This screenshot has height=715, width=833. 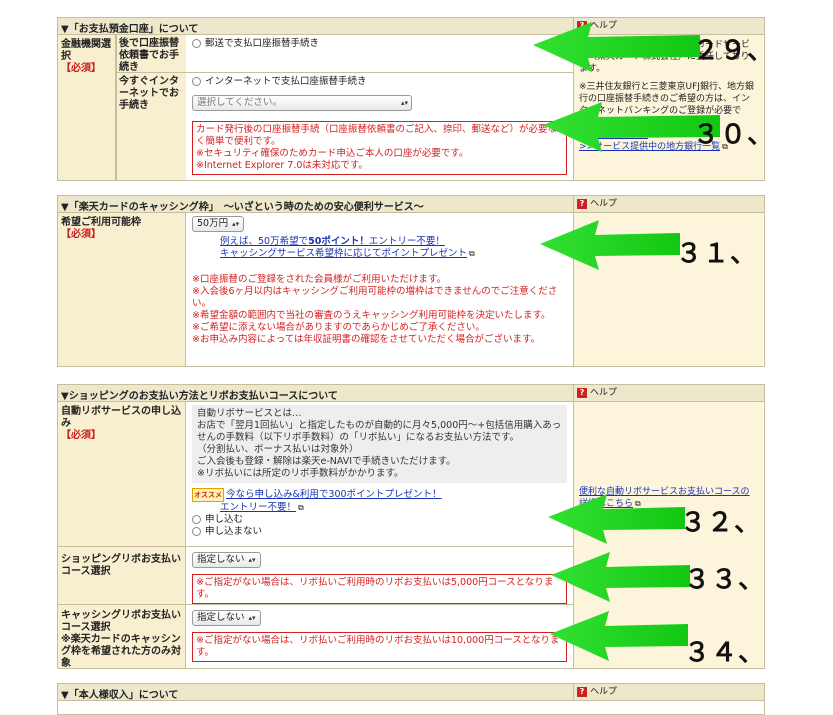 I want to click on sub-label-now: 今すぐインターネットでお手続き, so click(x=151, y=126).